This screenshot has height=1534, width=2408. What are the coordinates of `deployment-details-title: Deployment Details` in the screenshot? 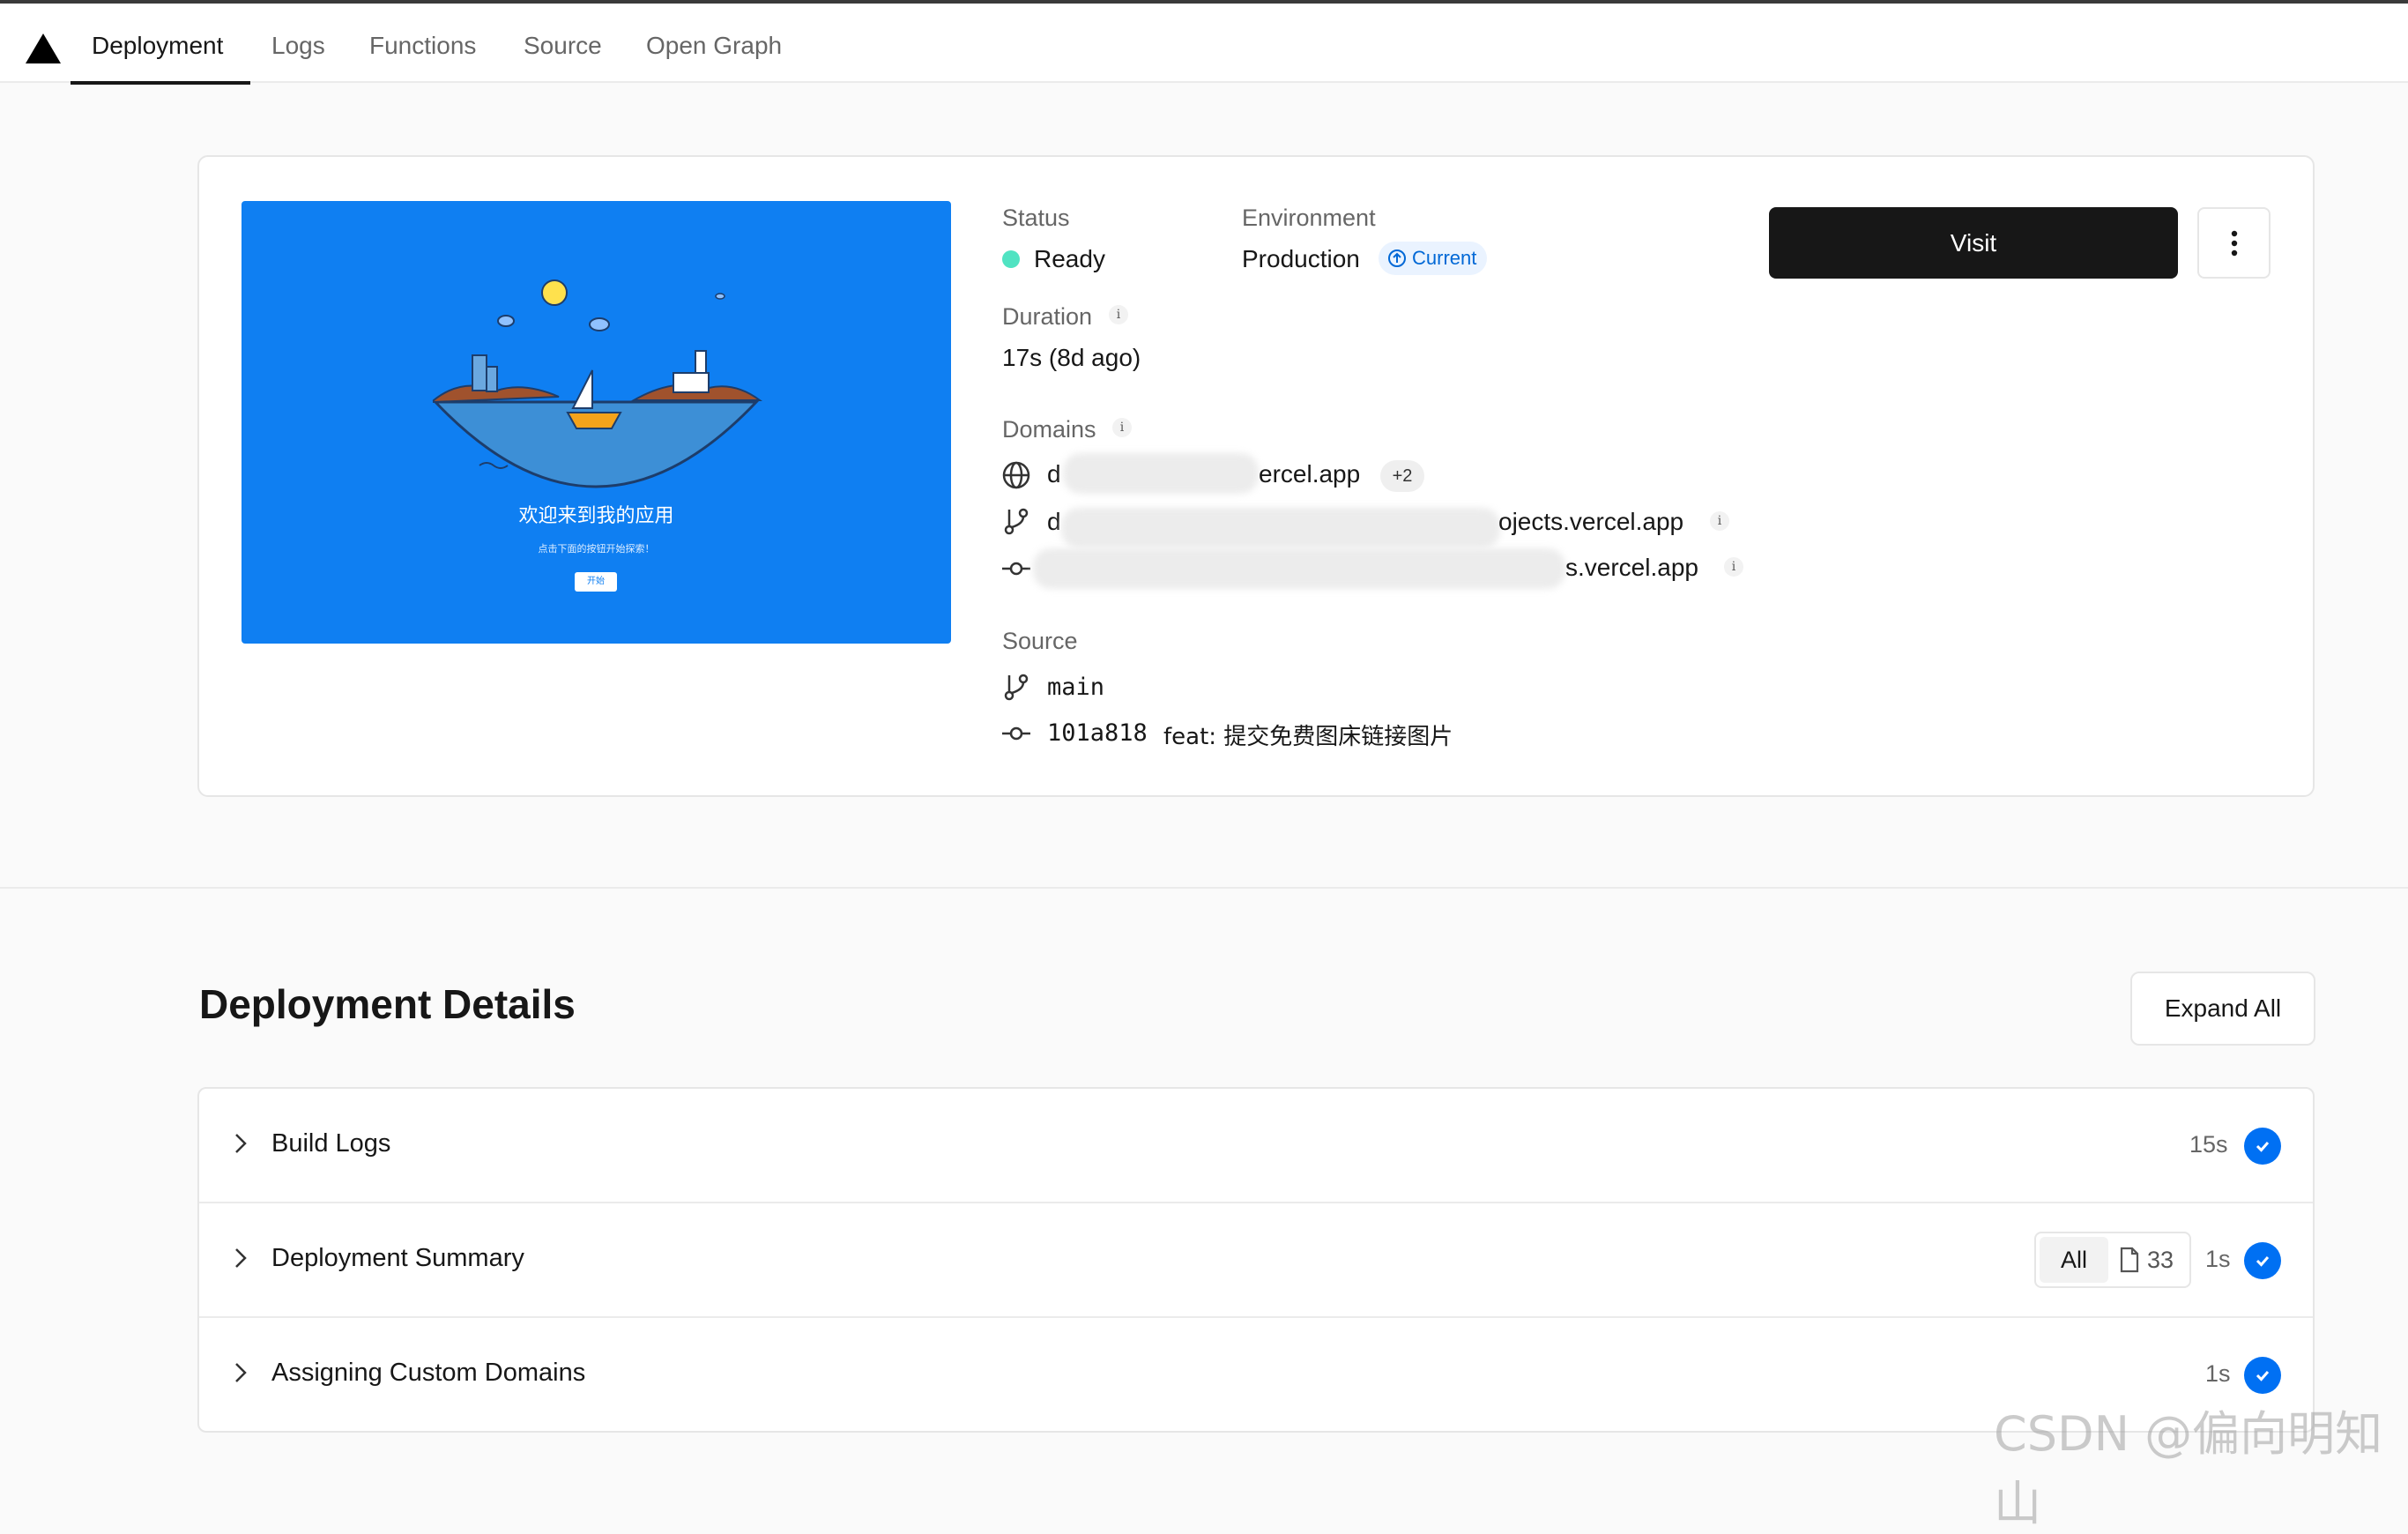 It's located at (387, 1004).